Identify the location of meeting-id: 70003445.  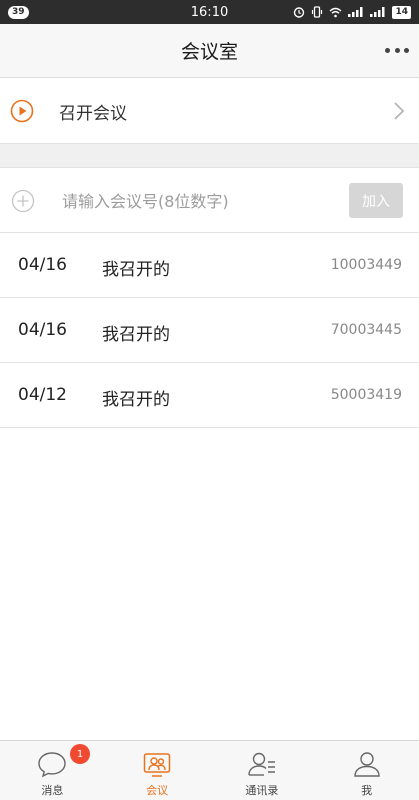
(366, 330).